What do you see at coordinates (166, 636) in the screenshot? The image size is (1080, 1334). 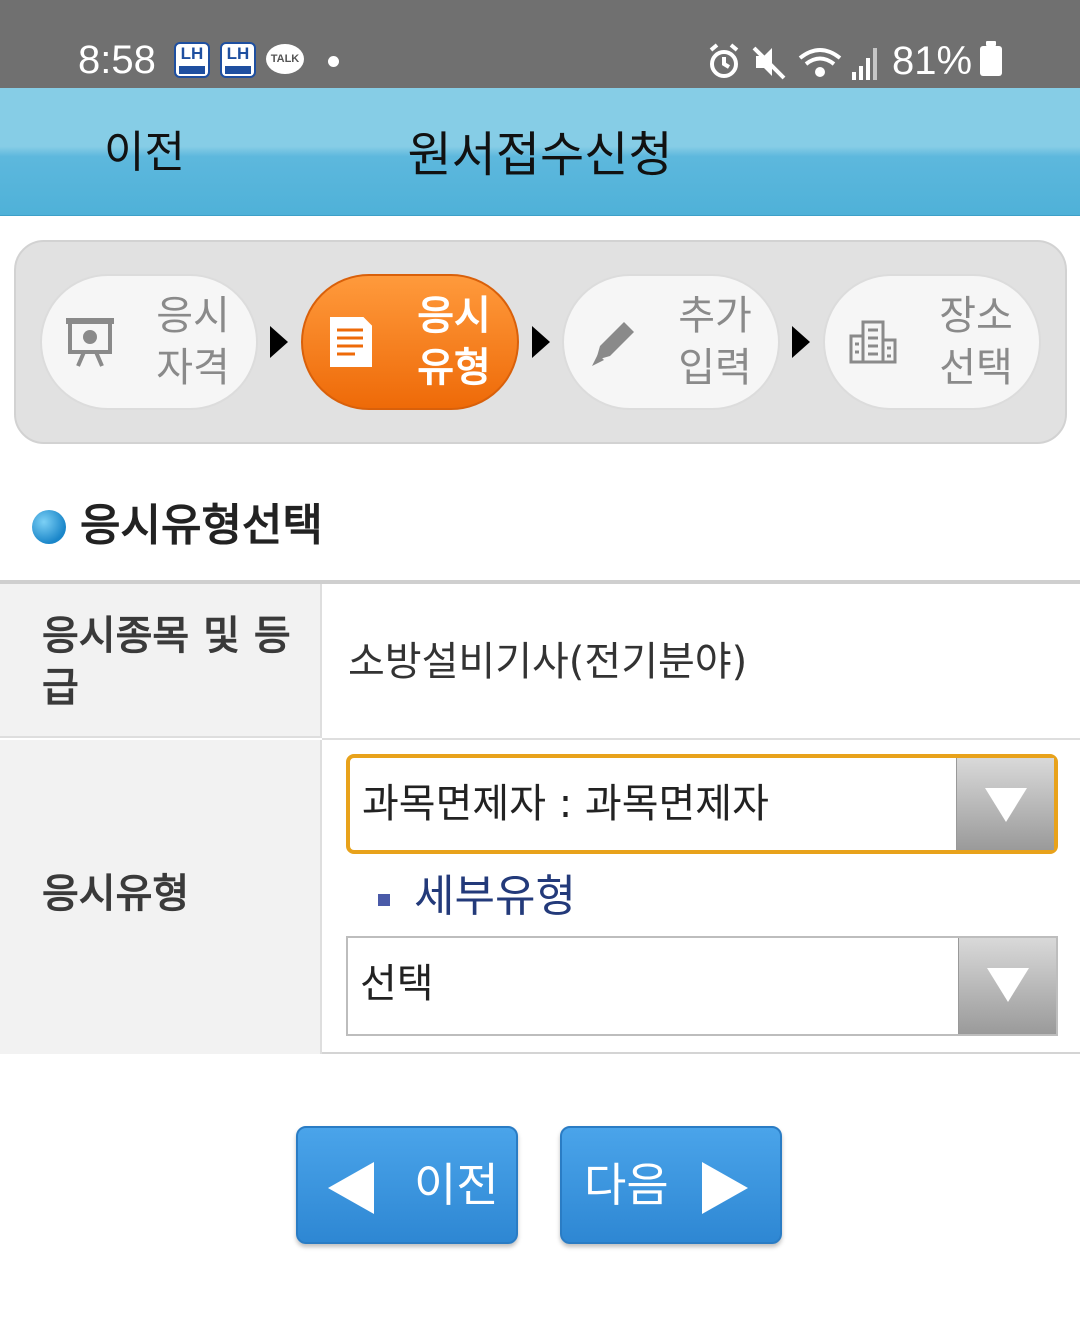 I see `exam-item-label-line1: 응시종목 및 등` at bounding box center [166, 636].